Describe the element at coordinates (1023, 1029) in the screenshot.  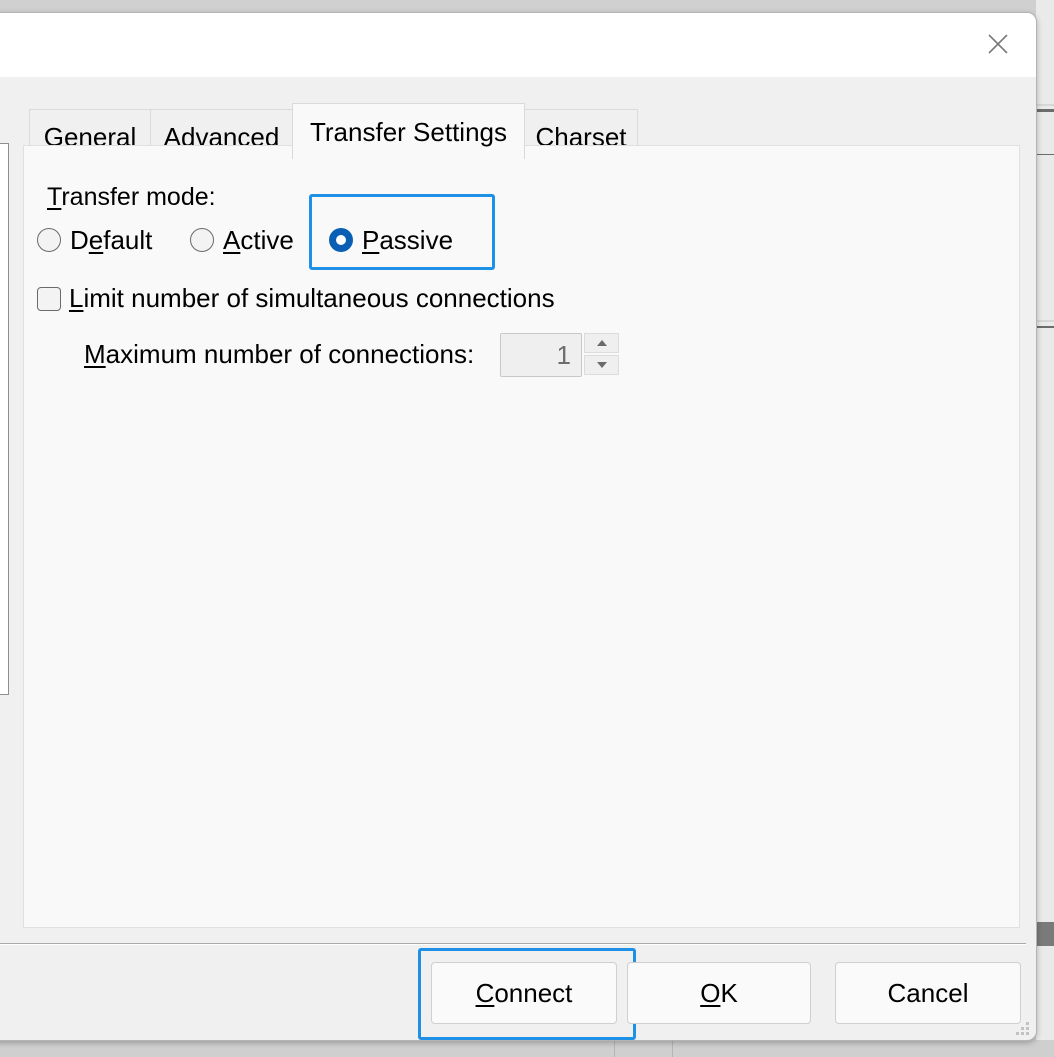
I see `resize-grip-icon` at that location.